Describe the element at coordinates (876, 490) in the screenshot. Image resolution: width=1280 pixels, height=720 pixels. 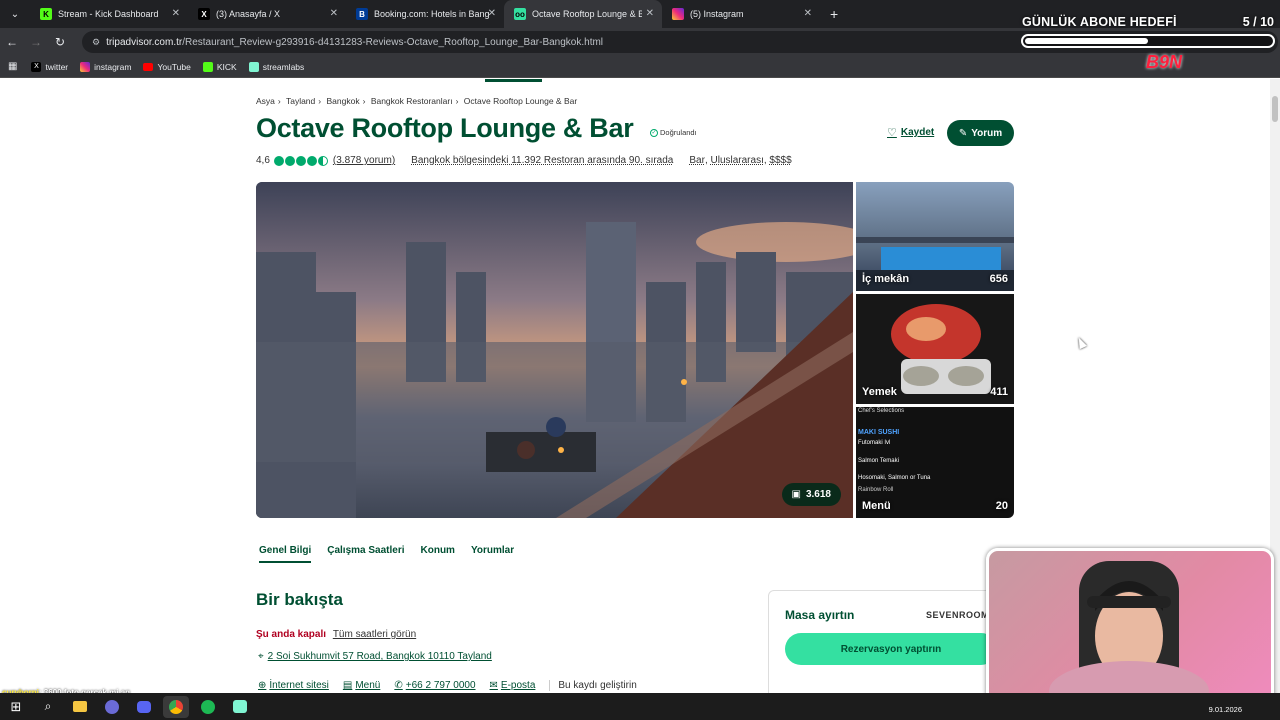
I see `menu-card-item: Rainbow Roll` at that location.